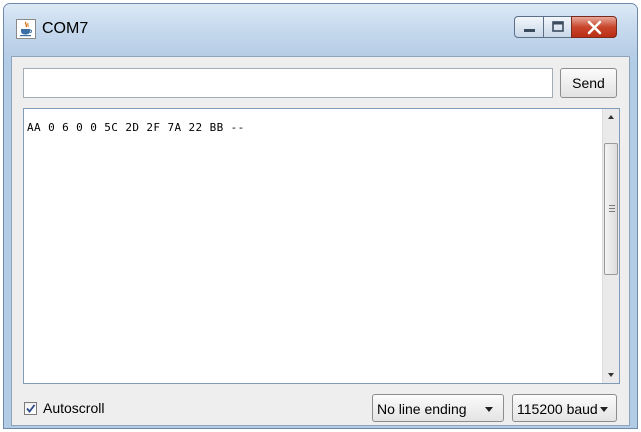 Image resolution: width=641 pixels, height=432 pixels. I want to click on autoscroll-checkbox, so click(30, 408).